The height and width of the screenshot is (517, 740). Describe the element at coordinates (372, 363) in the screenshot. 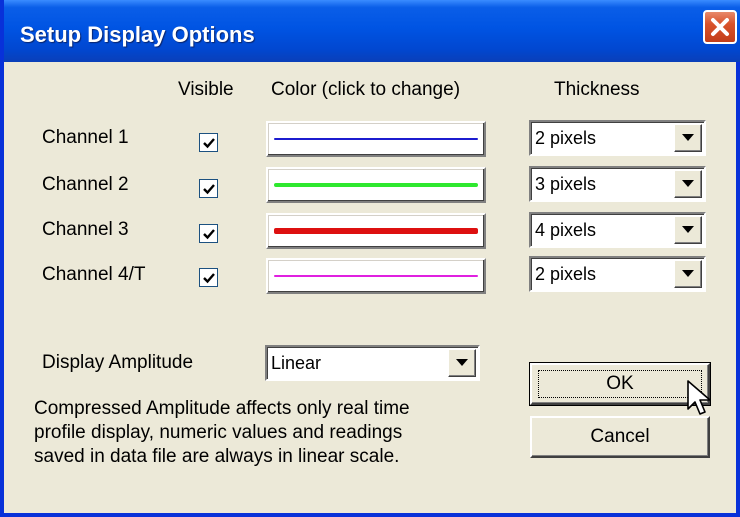

I see `display-amplitude-select: Linear` at that location.